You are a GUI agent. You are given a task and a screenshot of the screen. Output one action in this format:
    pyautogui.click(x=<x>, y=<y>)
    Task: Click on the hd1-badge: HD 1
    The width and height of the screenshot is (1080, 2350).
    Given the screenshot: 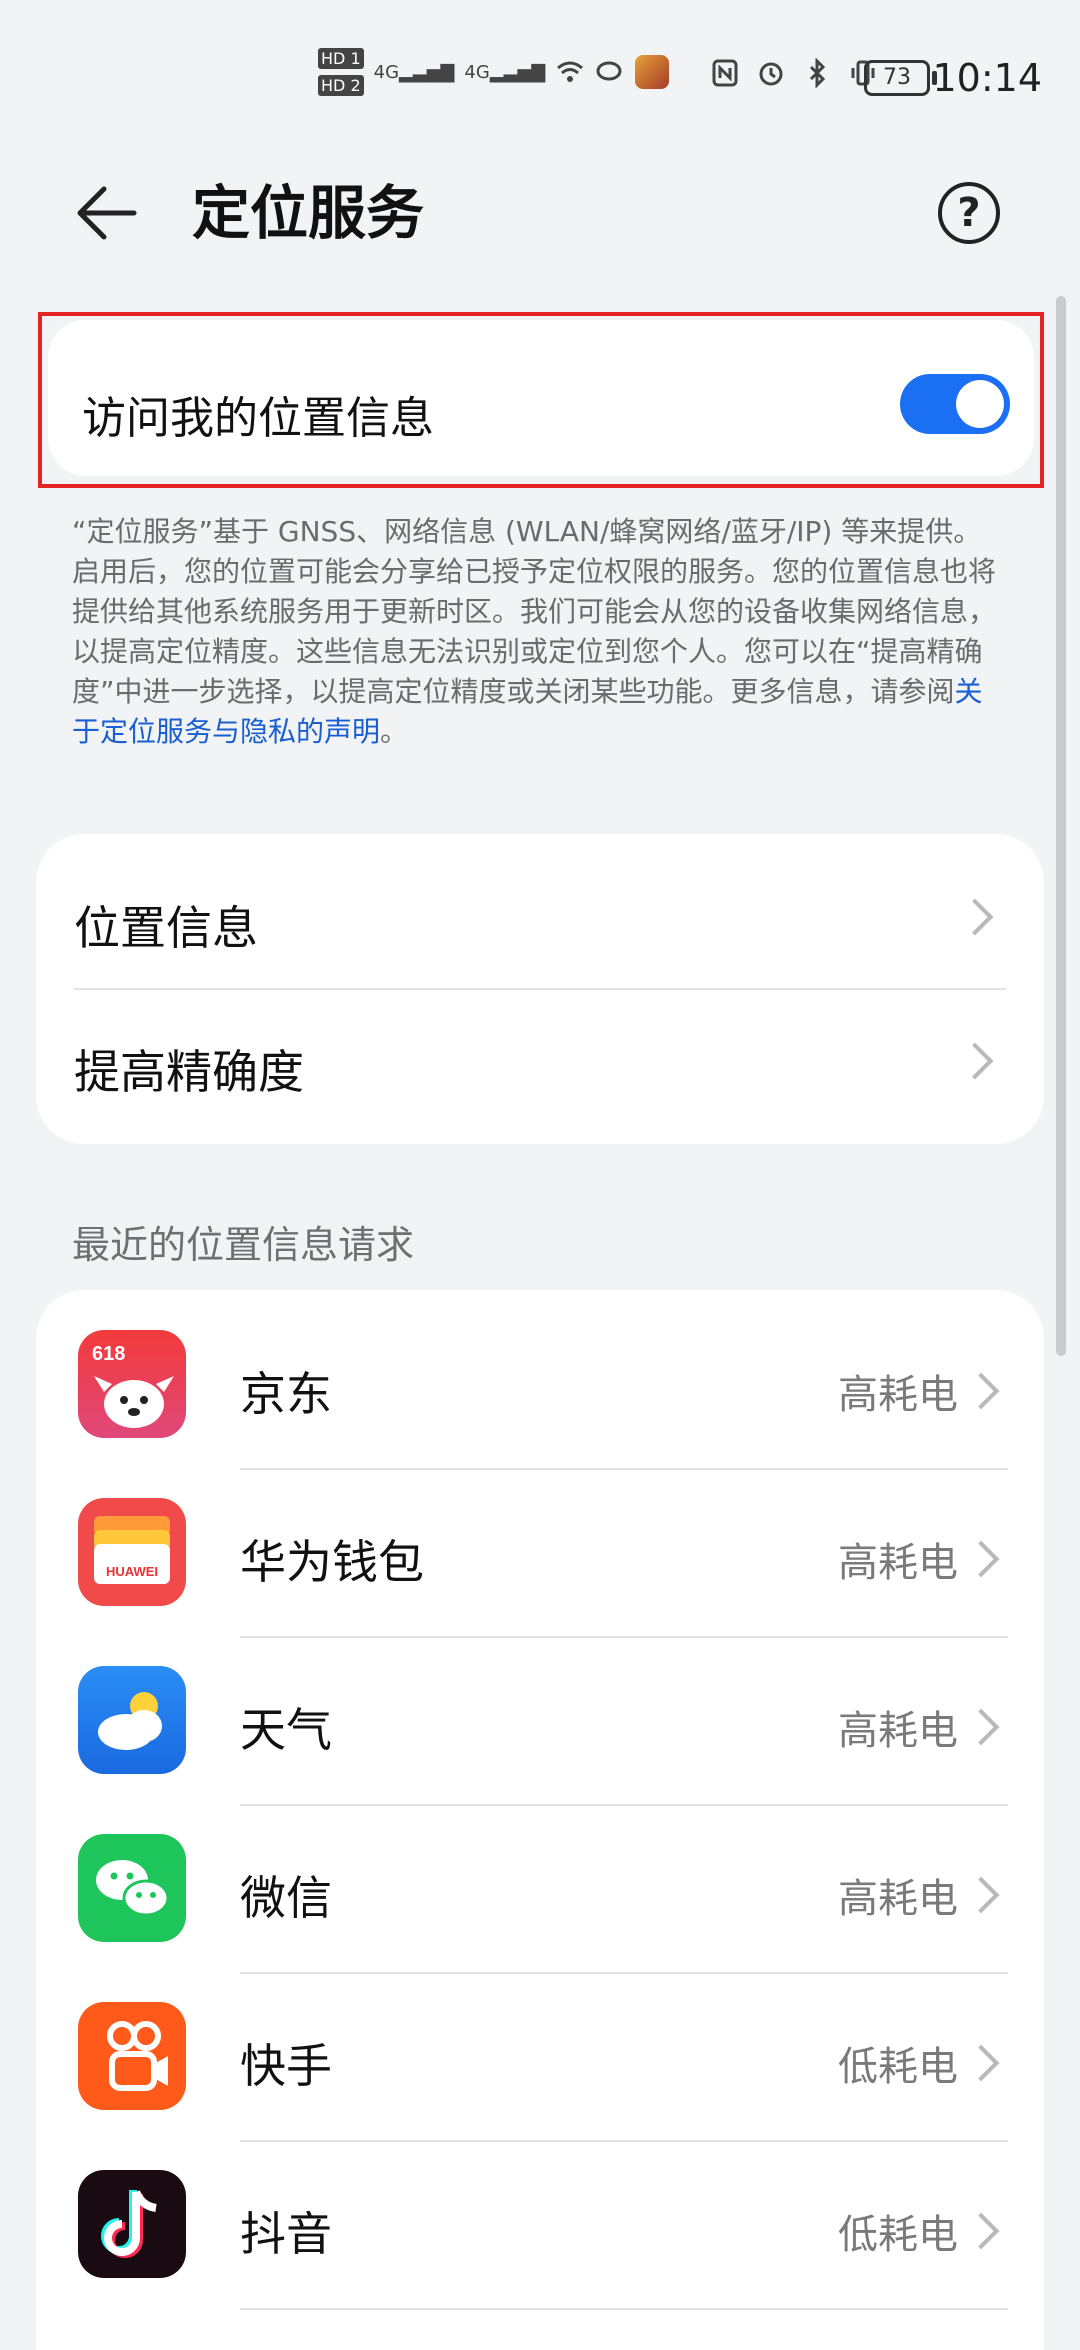 What is the action you would take?
    pyautogui.click(x=341, y=58)
    